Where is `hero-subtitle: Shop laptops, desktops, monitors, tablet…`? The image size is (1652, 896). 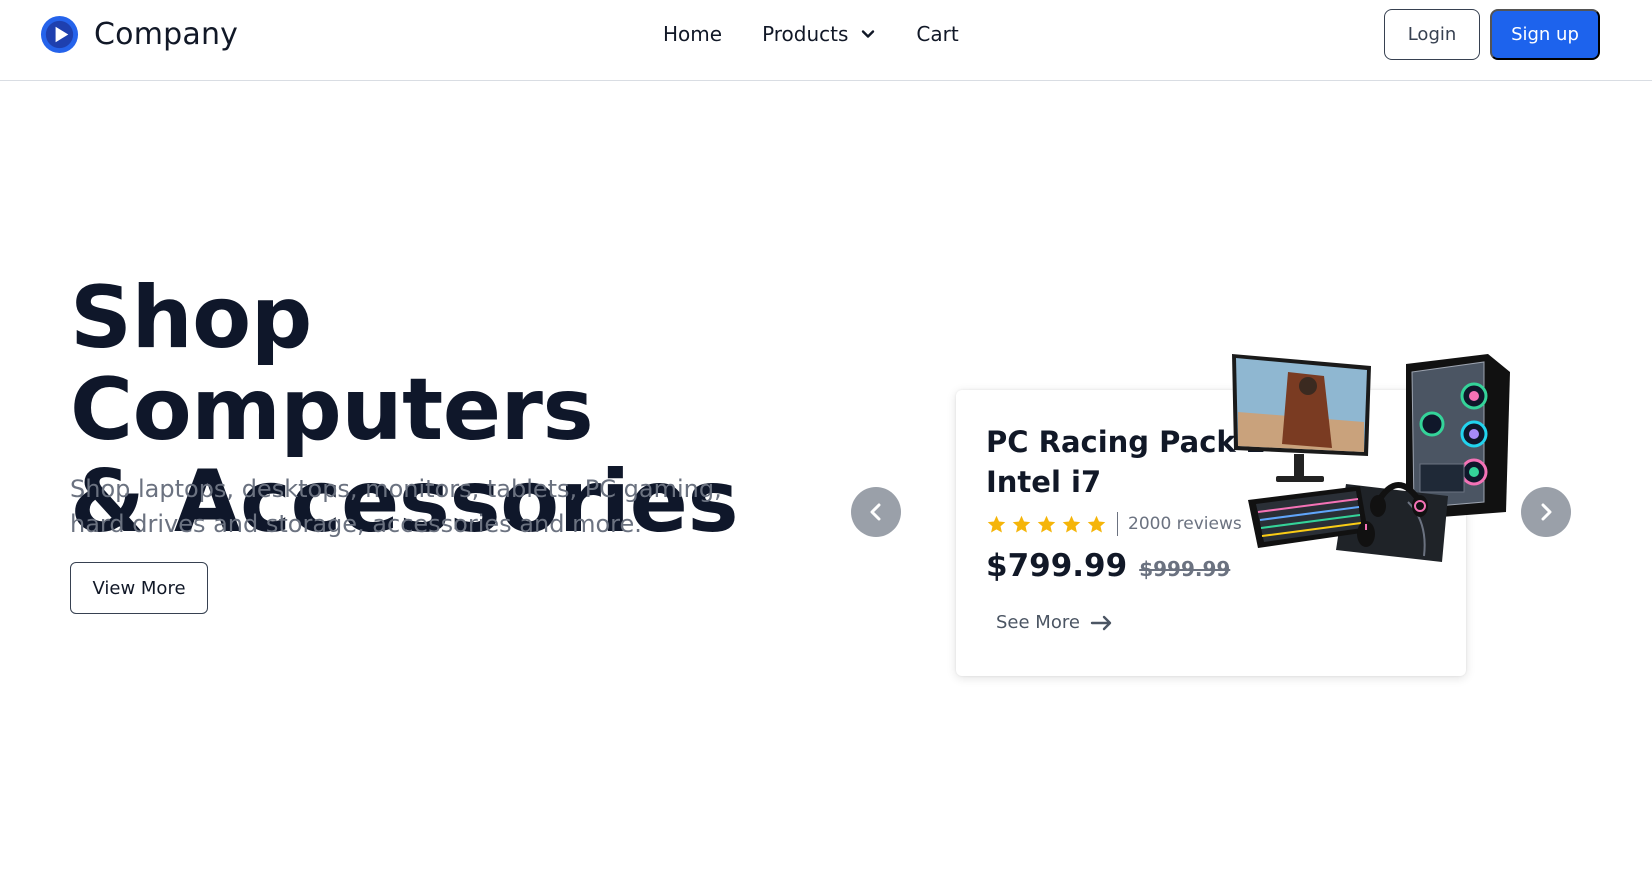 hero-subtitle: Shop laptops, desktops, monitors, tablet… is located at coordinates (396, 506).